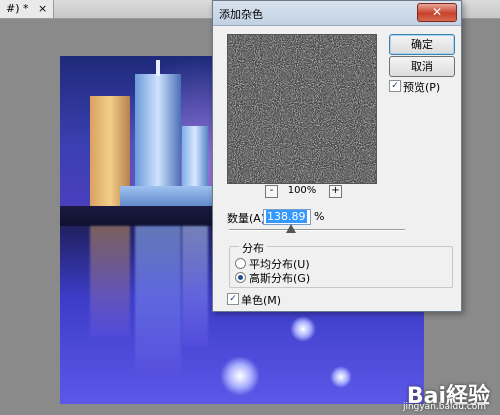 The height and width of the screenshot is (415, 500). Describe the element at coordinates (110, 281) in the screenshot. I see `reflection-left` at that location.